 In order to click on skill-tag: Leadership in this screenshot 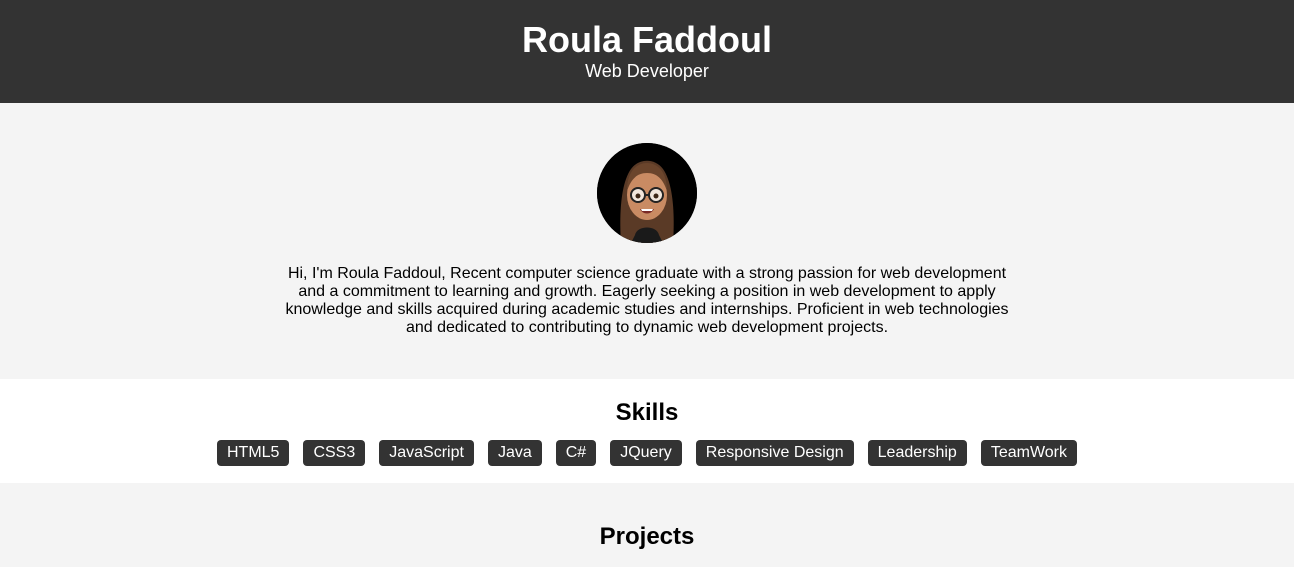, I will do `click(917, 453)`.